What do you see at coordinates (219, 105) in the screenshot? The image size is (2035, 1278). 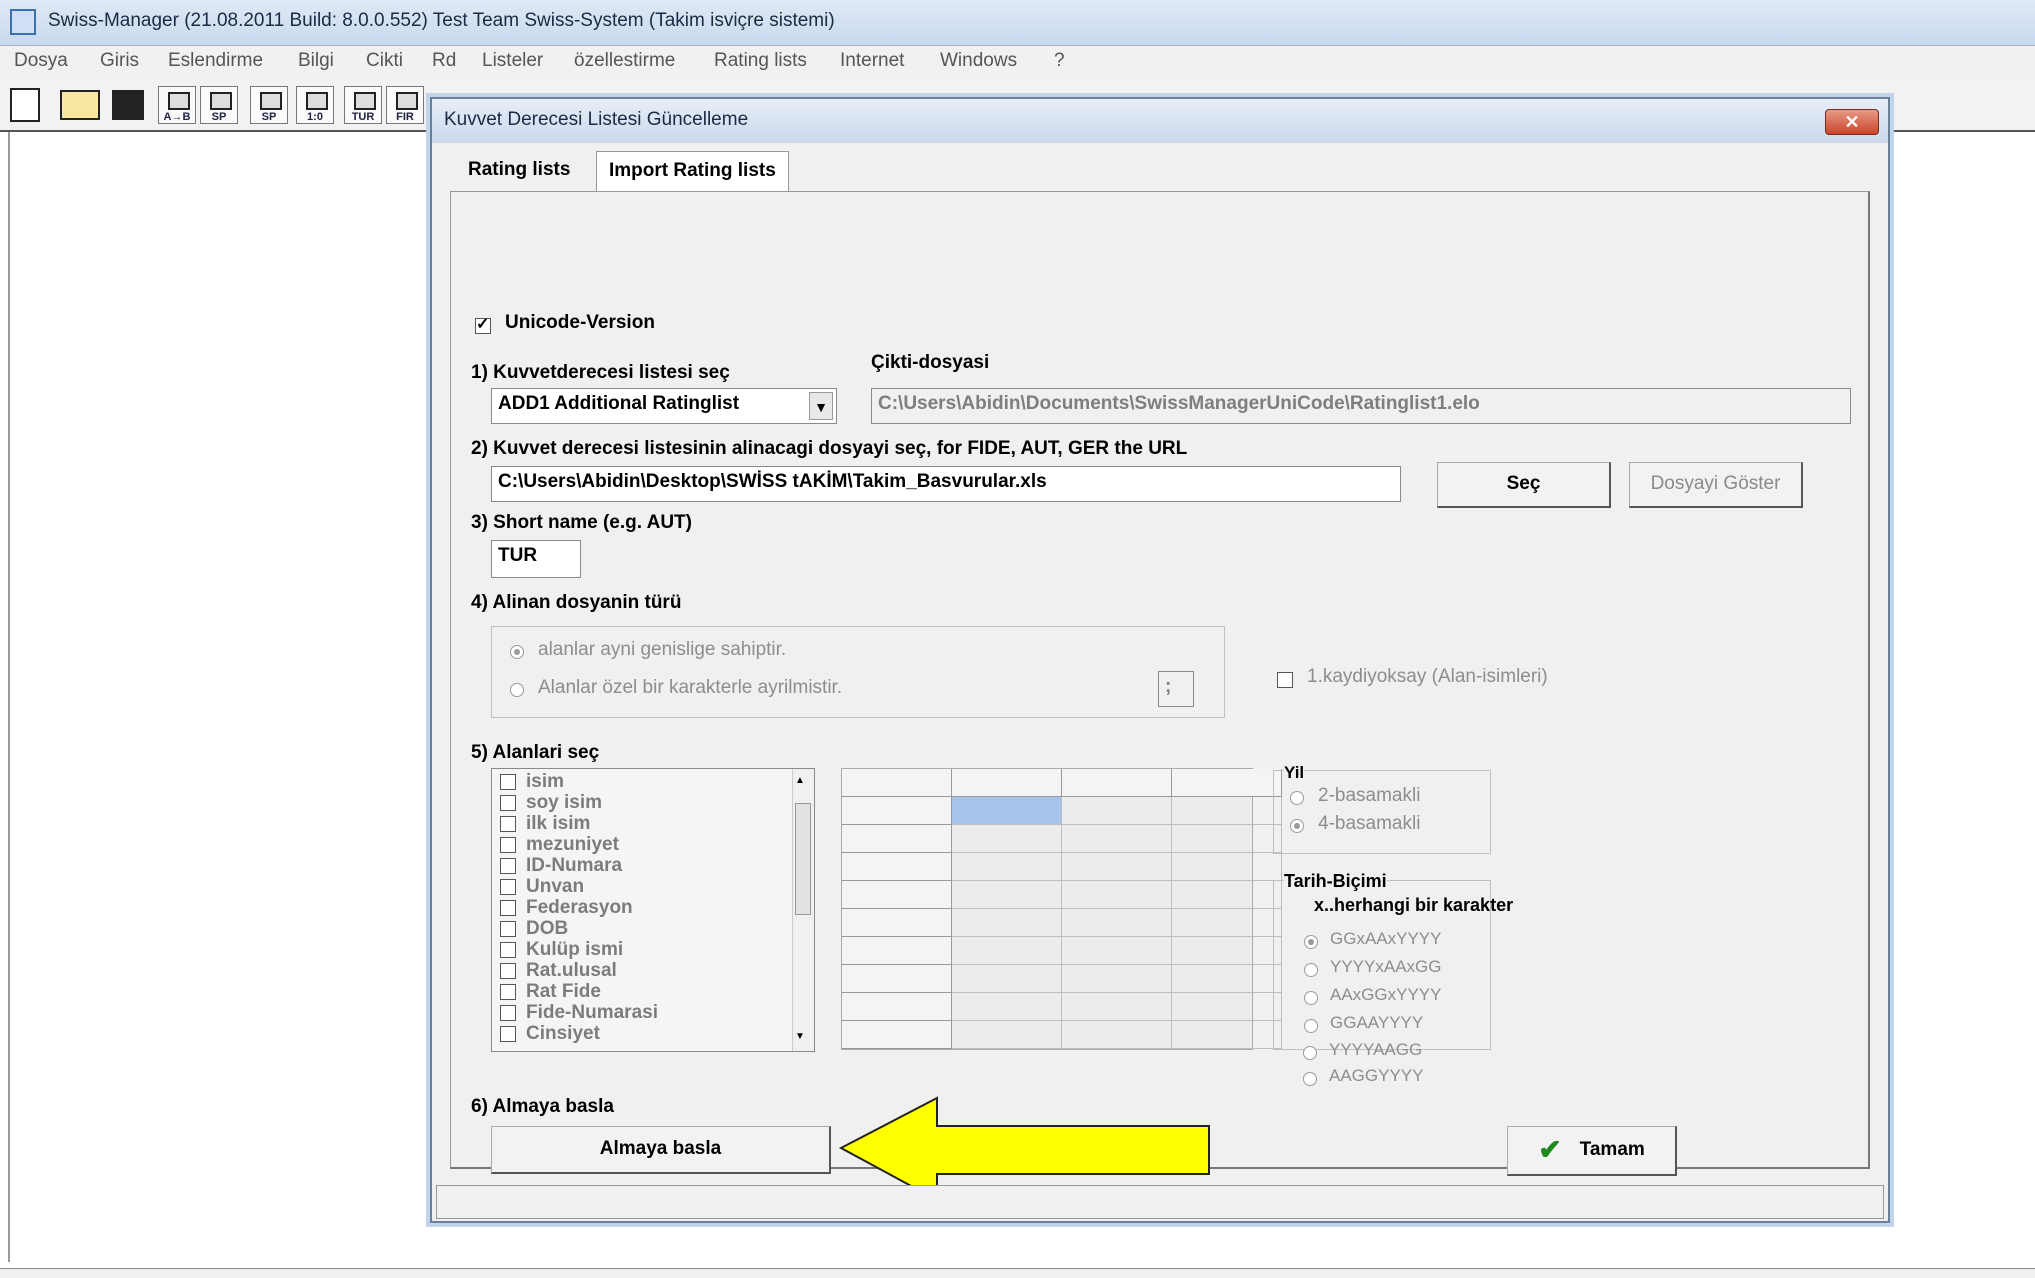 I see `toolbar-sp-doc-icon: SP` at bounding box center [219, 105].